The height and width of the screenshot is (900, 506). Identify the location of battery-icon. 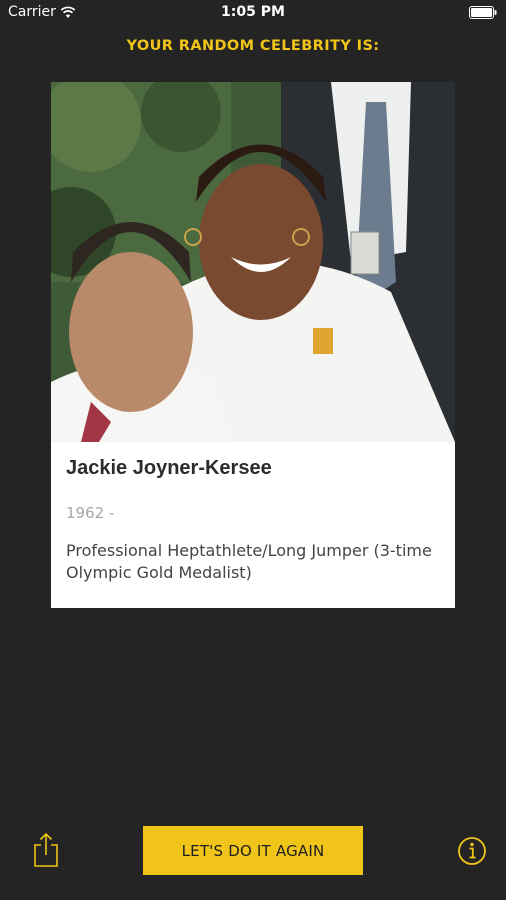
(483, 12).